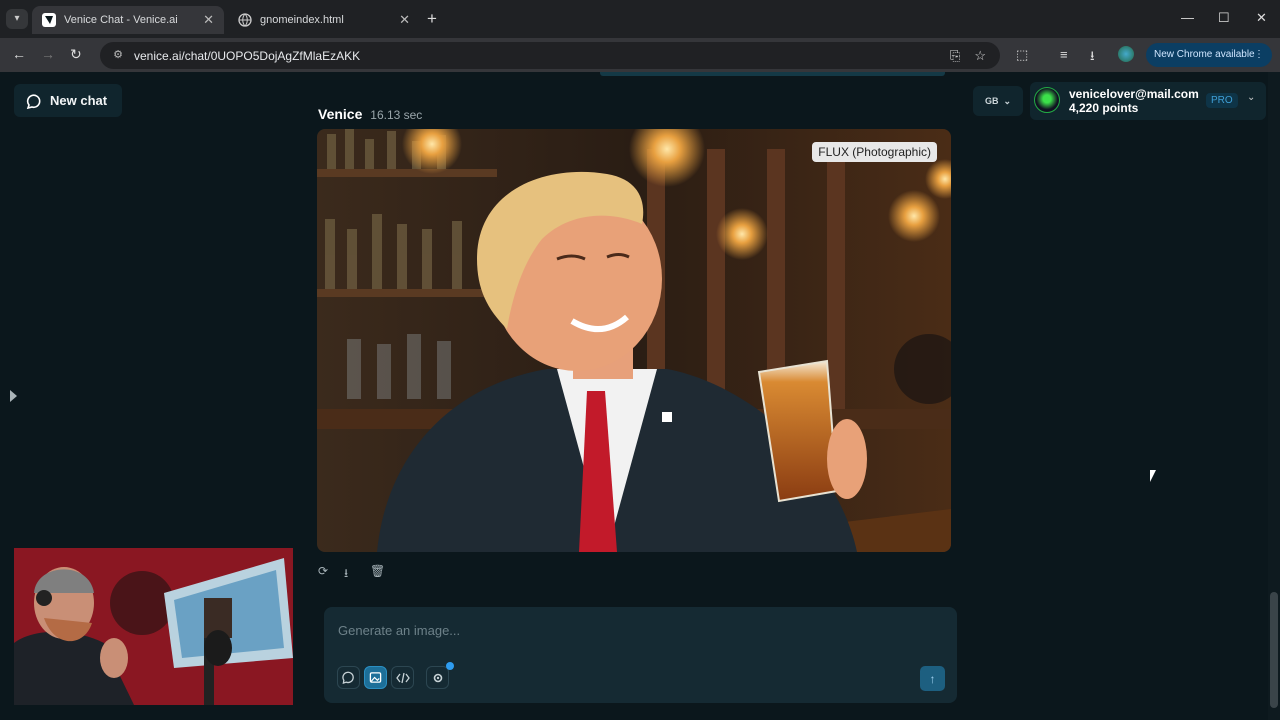 The width and height of the screenshot is (1280, 720). I want to click on site-info-icon: ⚙, so click(118, 56).